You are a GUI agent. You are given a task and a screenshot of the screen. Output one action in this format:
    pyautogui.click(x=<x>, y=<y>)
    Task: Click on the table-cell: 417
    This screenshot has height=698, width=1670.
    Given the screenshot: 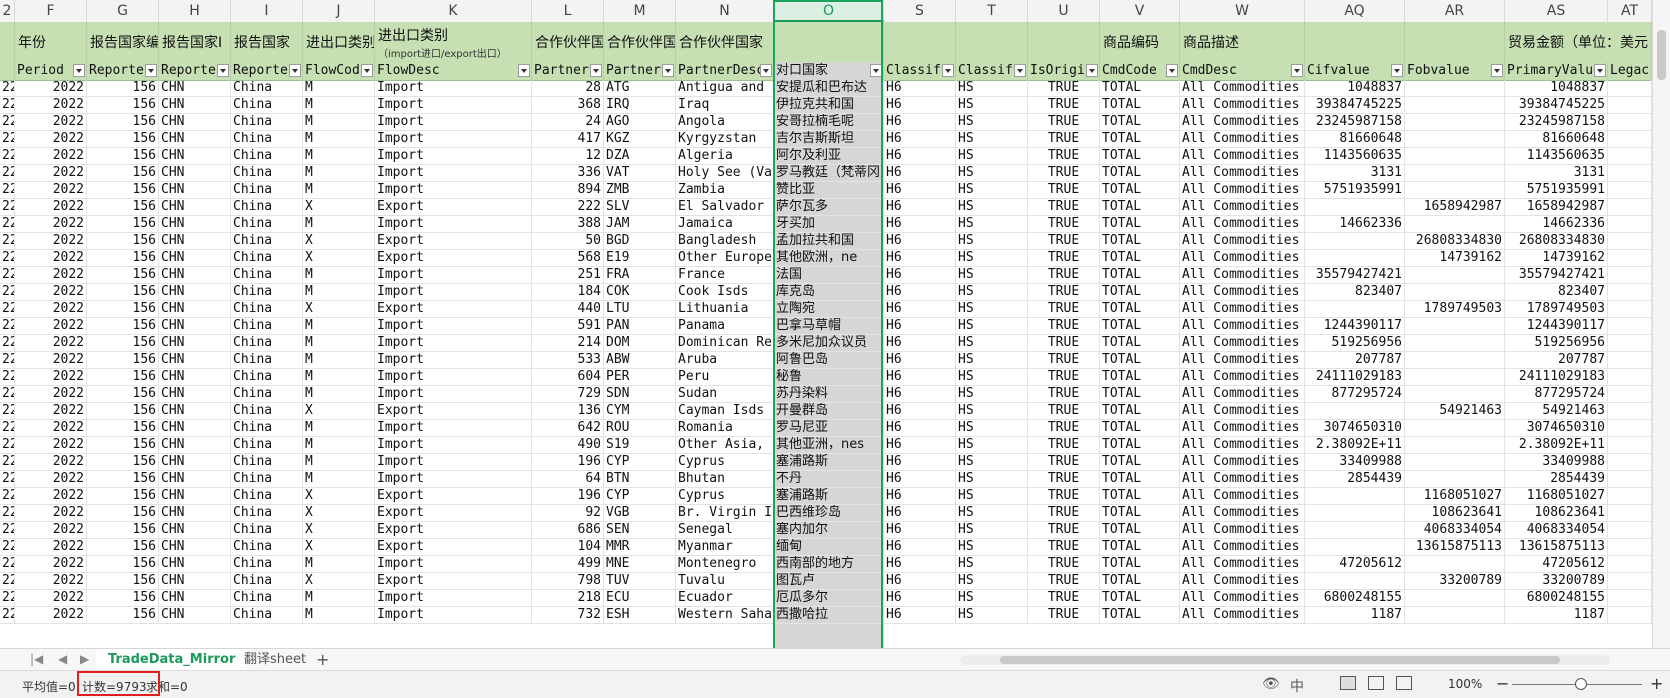 What is the action you would take?
    pyautogui.click(x=568, y=139)
    